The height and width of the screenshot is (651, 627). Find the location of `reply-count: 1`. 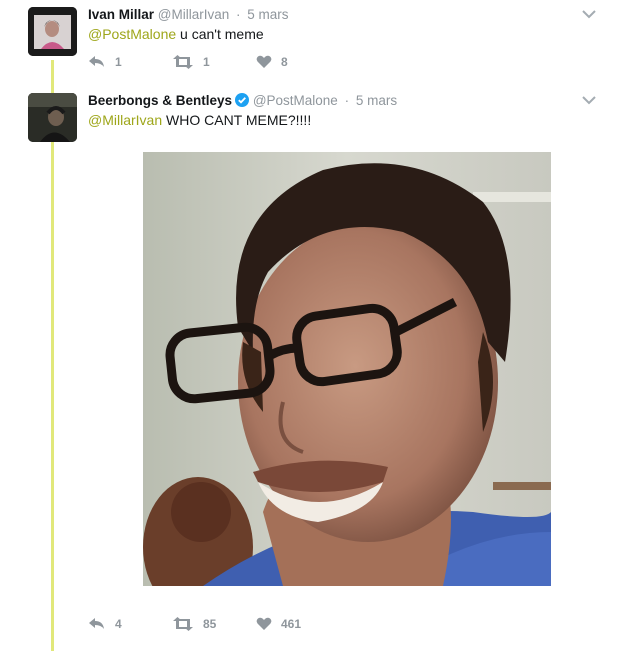

reply-count: 1 is located at coordinates (118, 62).